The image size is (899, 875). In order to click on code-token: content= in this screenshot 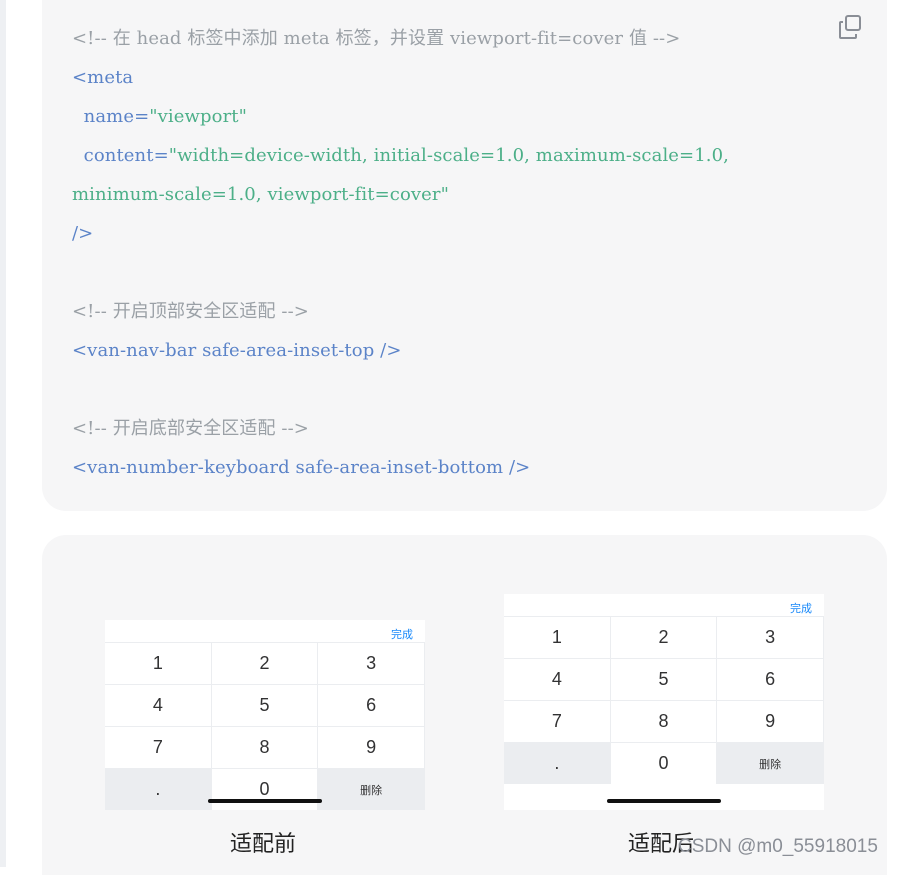, I will do `click(120, 155)`.